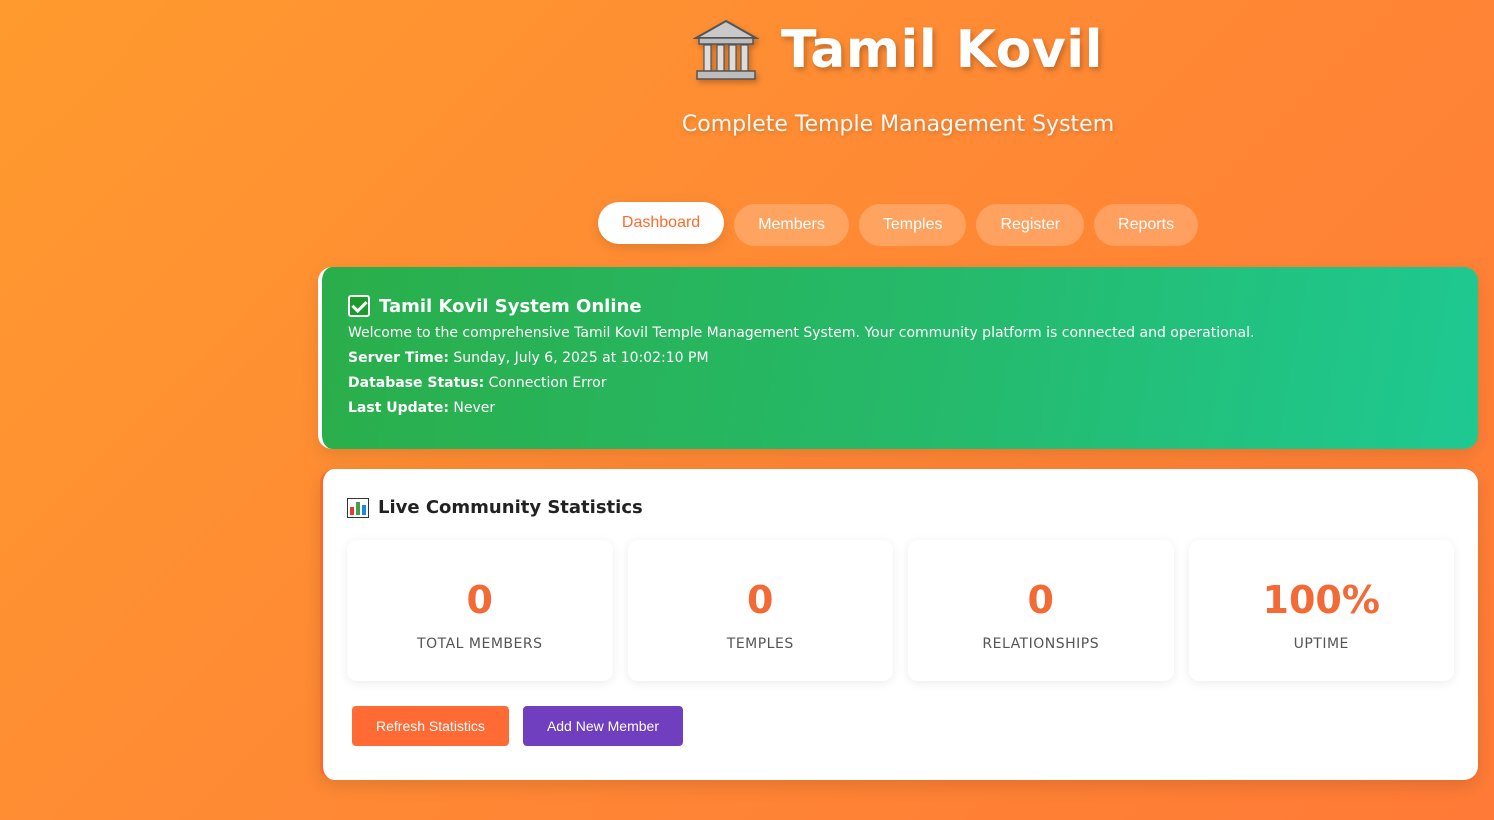 This screenshot has height=820, width=1494. I want to click on last-update-label: Last Update:, so click(398, 408).